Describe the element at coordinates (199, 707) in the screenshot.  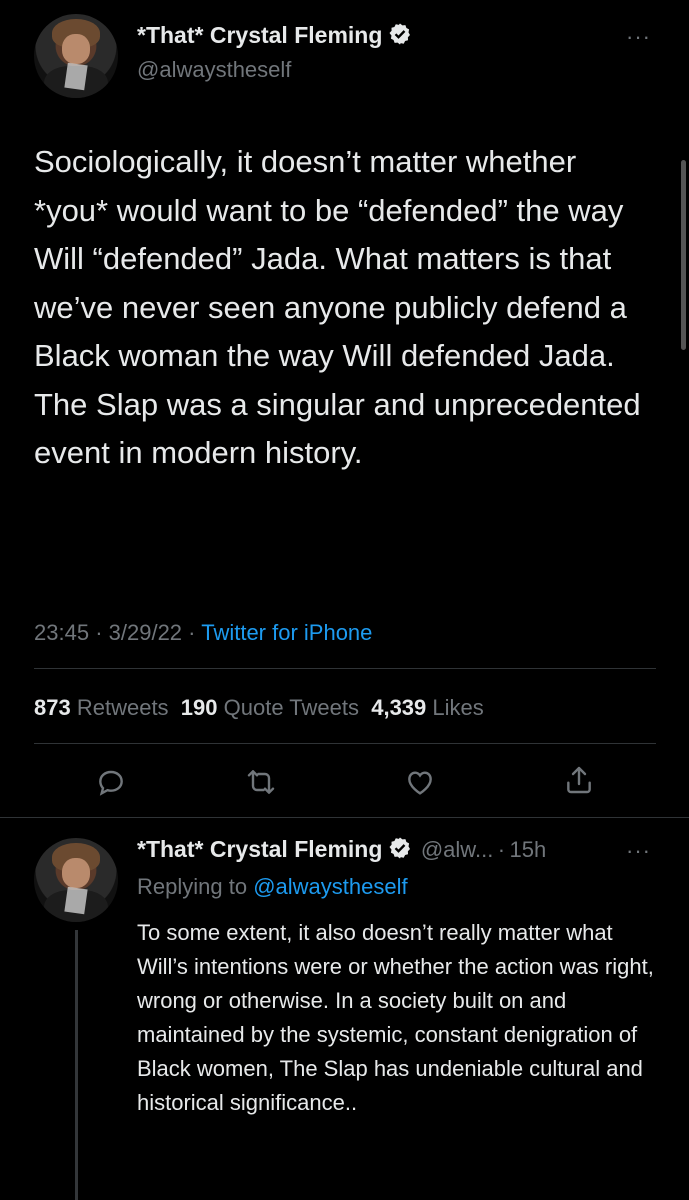
I see `quotes-count: 190` at that location.